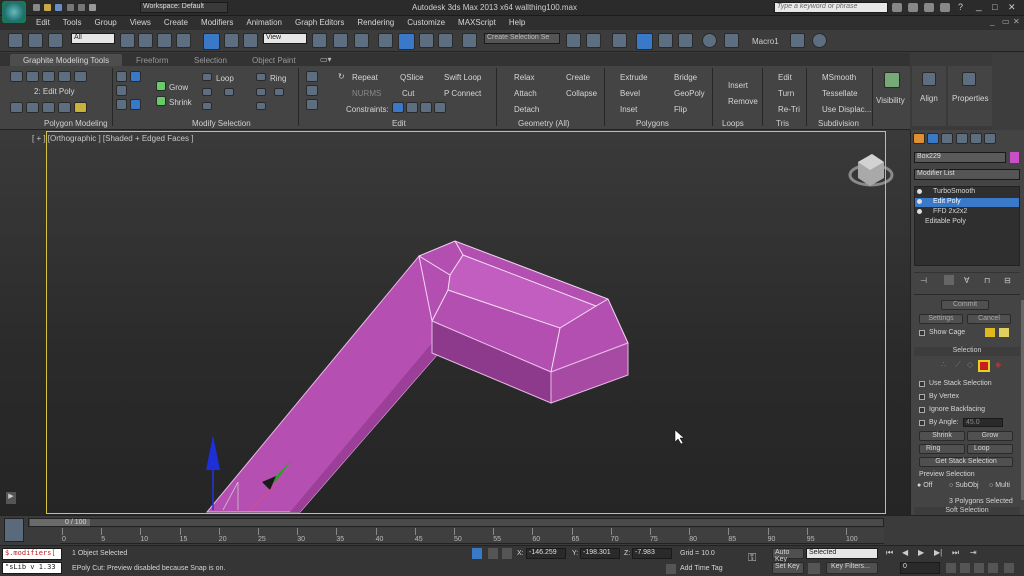 Image resolution: width=1024 pixels, height=576 pixels. What do you see at coordinates (312, 104) in the screenshot?
I see `edit-icon-c` at bounding box center [312, 104].